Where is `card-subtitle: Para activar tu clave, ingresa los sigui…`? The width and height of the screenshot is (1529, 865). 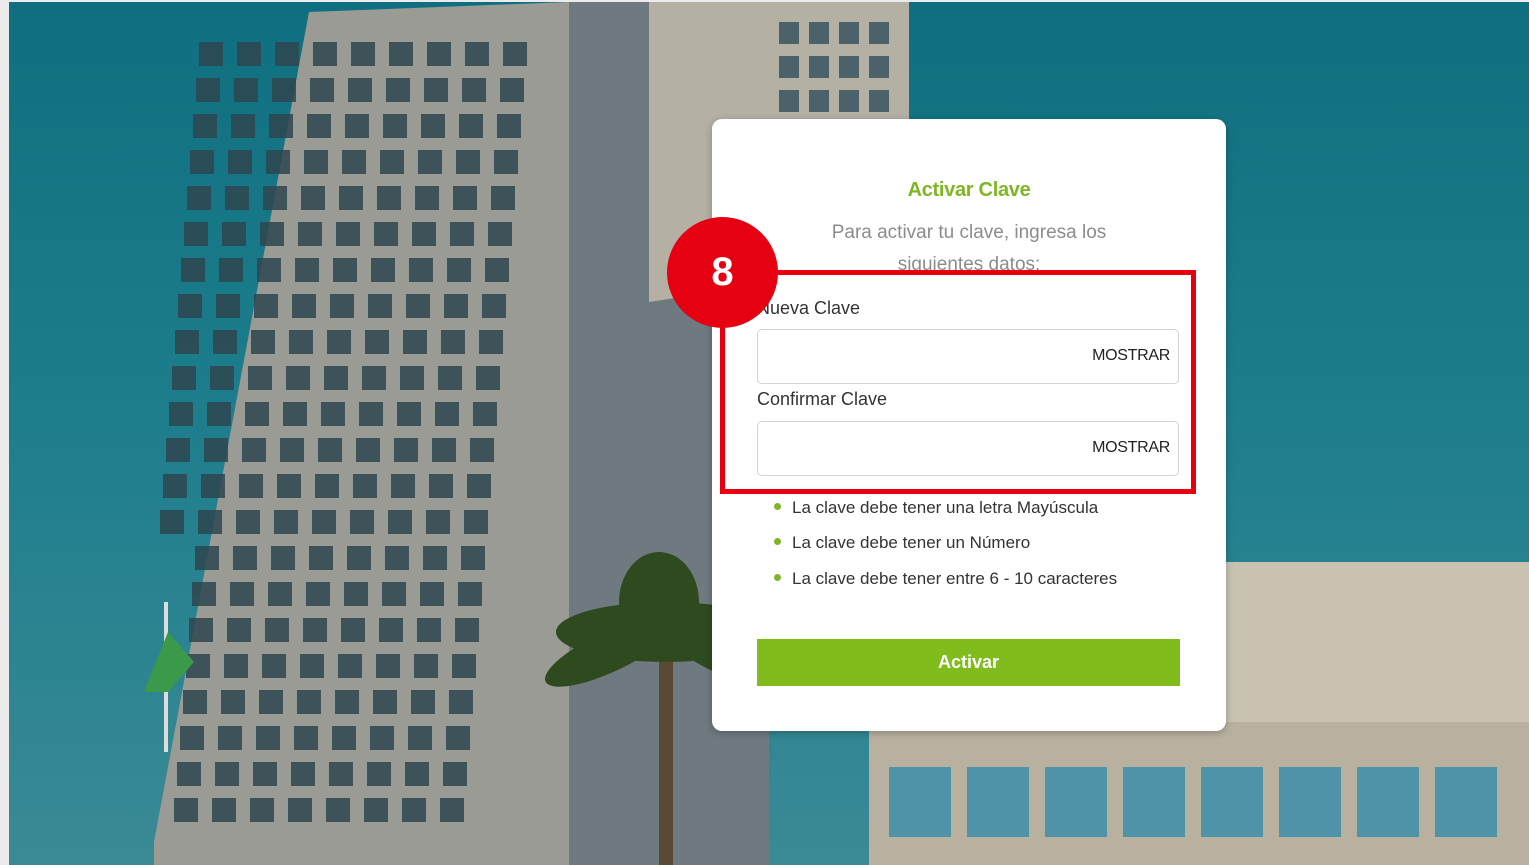
card-subtitle: Para activar tu clave, ingresa los sigui… is located at coordinates (969, 247).